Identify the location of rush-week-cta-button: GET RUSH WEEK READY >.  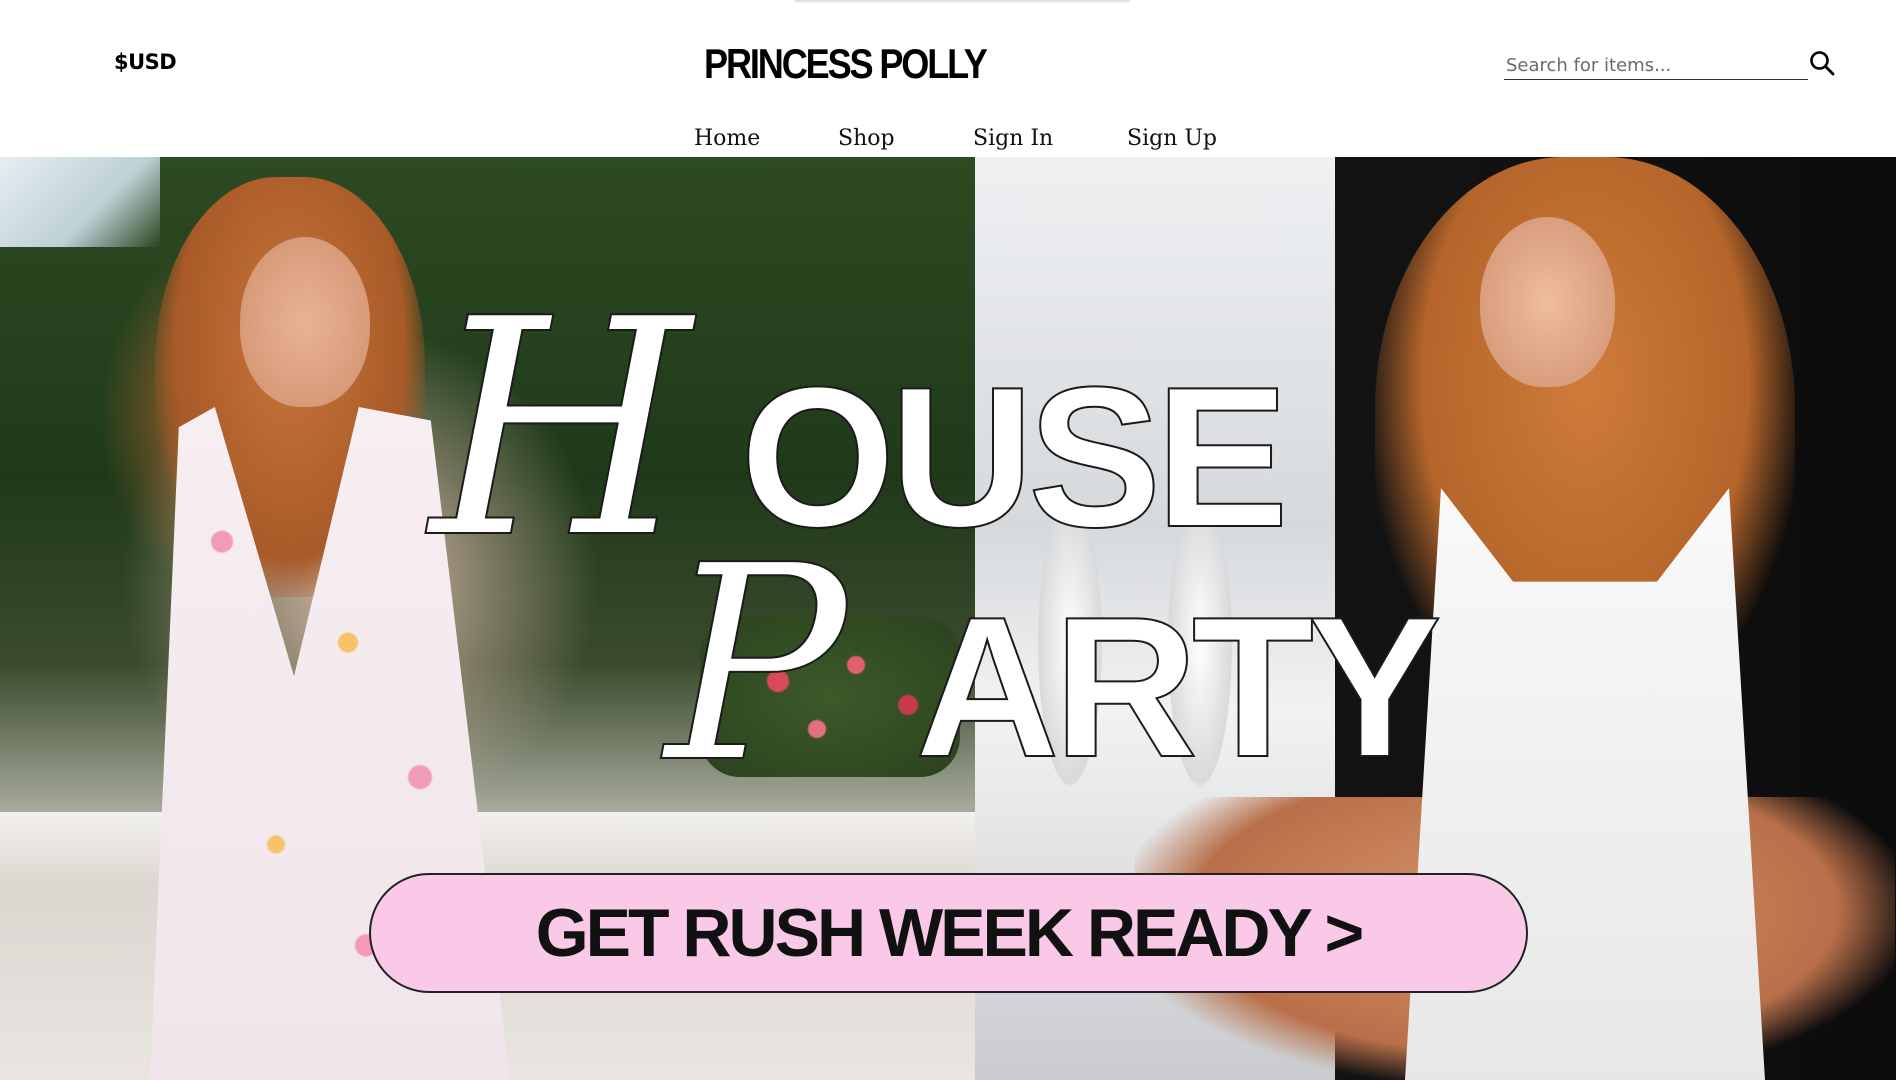
(948, 933).